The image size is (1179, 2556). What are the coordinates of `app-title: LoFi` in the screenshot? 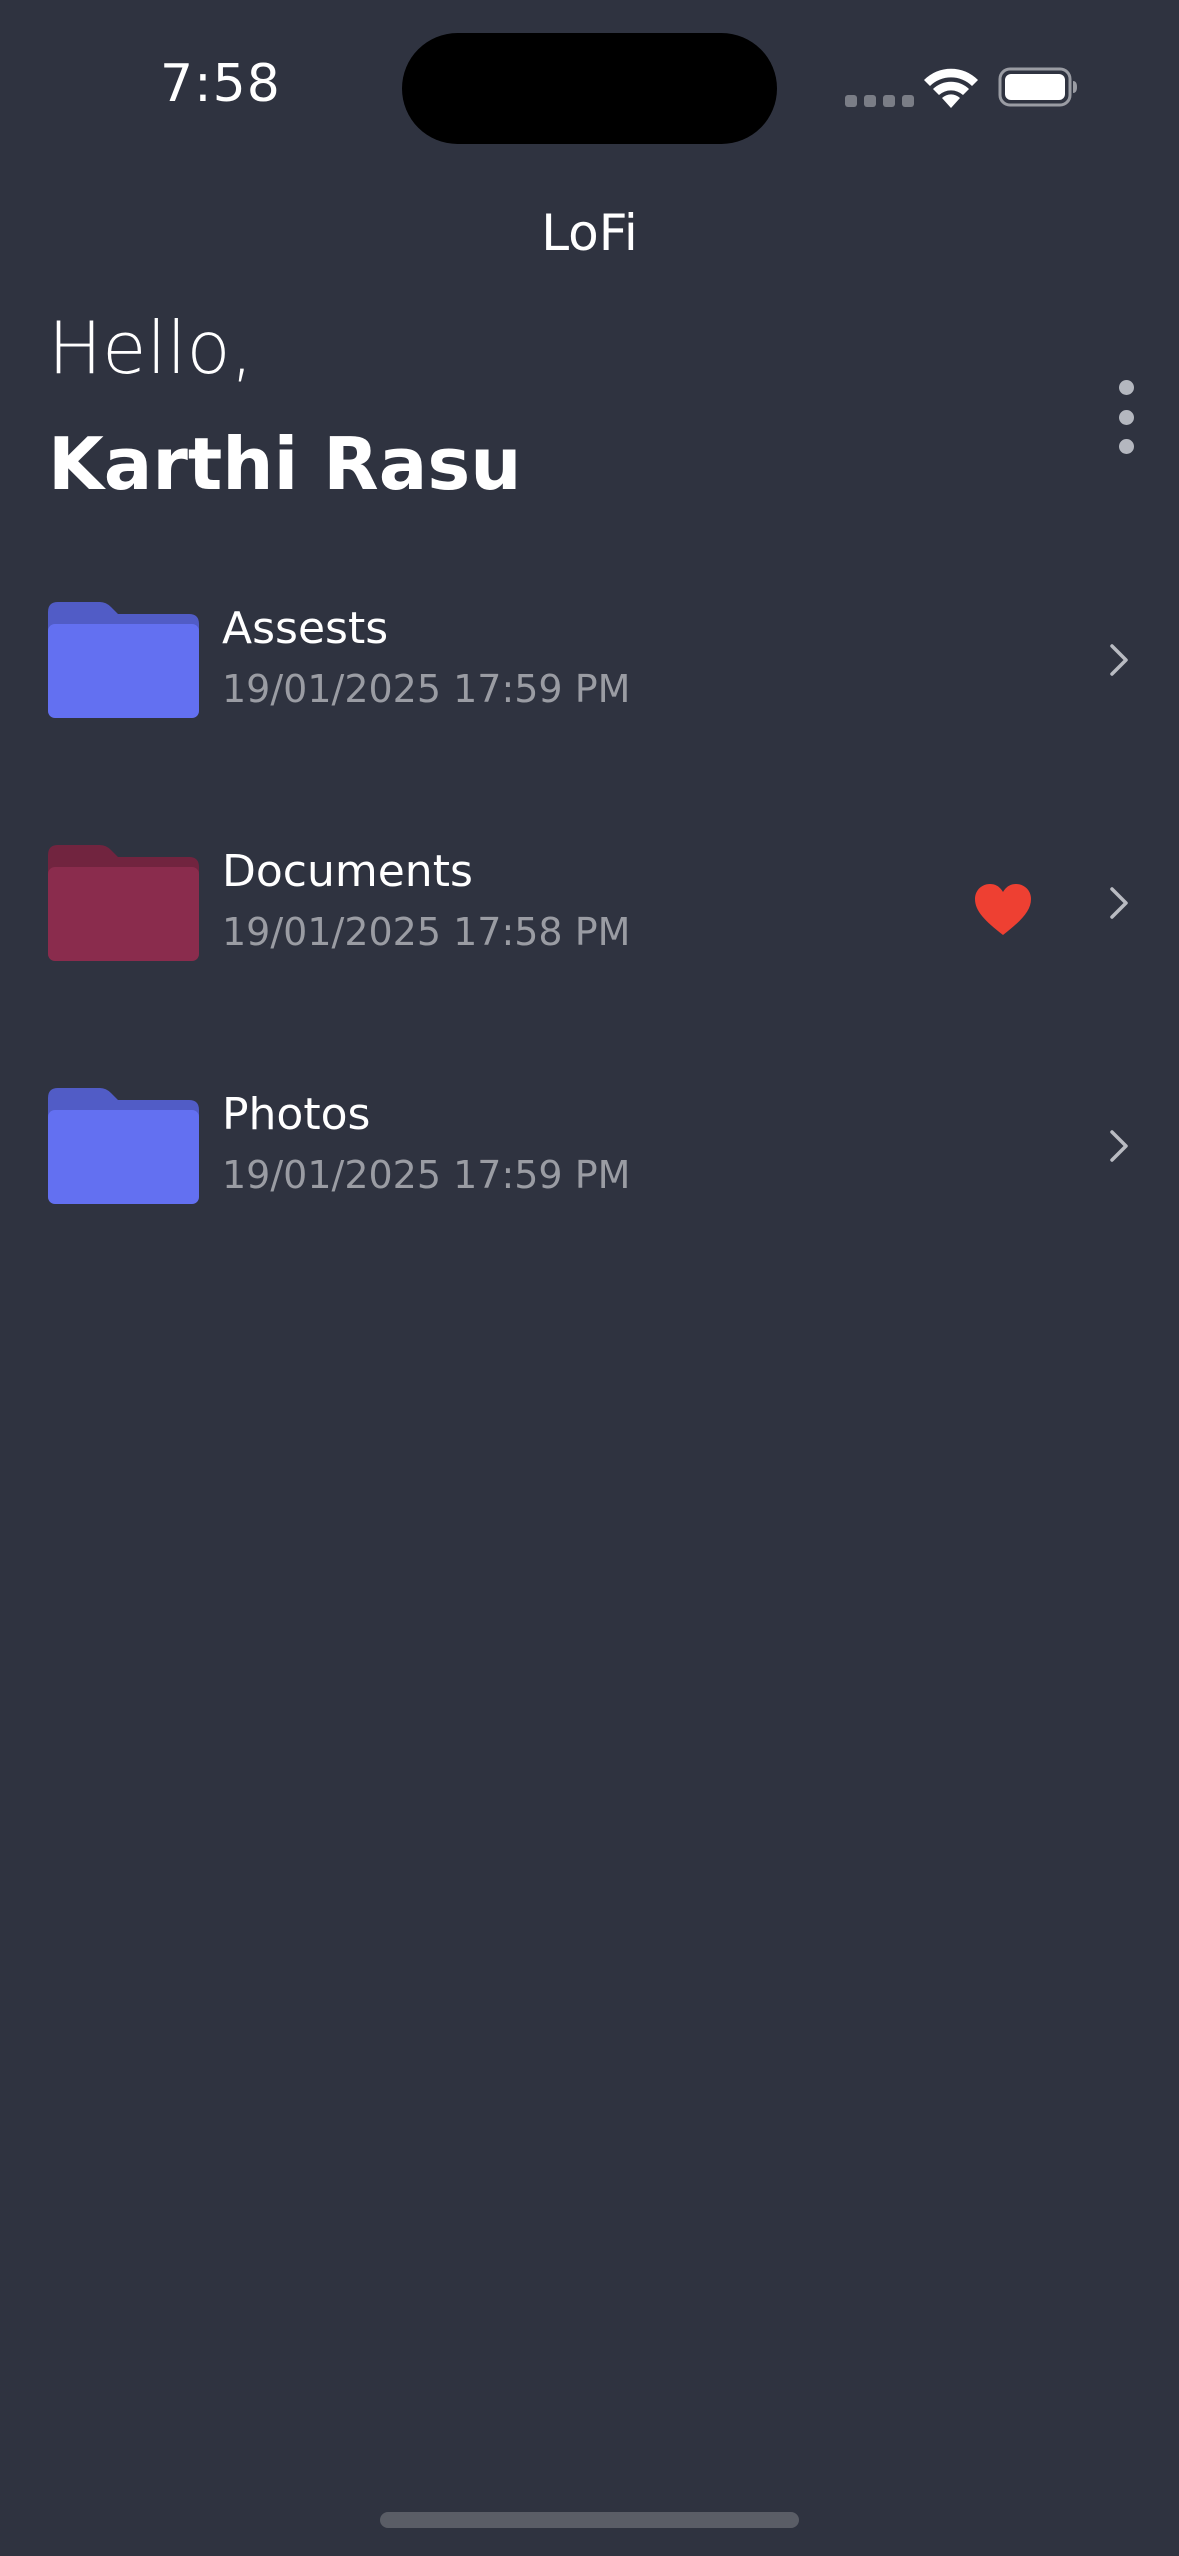 It's located at (589, 233).